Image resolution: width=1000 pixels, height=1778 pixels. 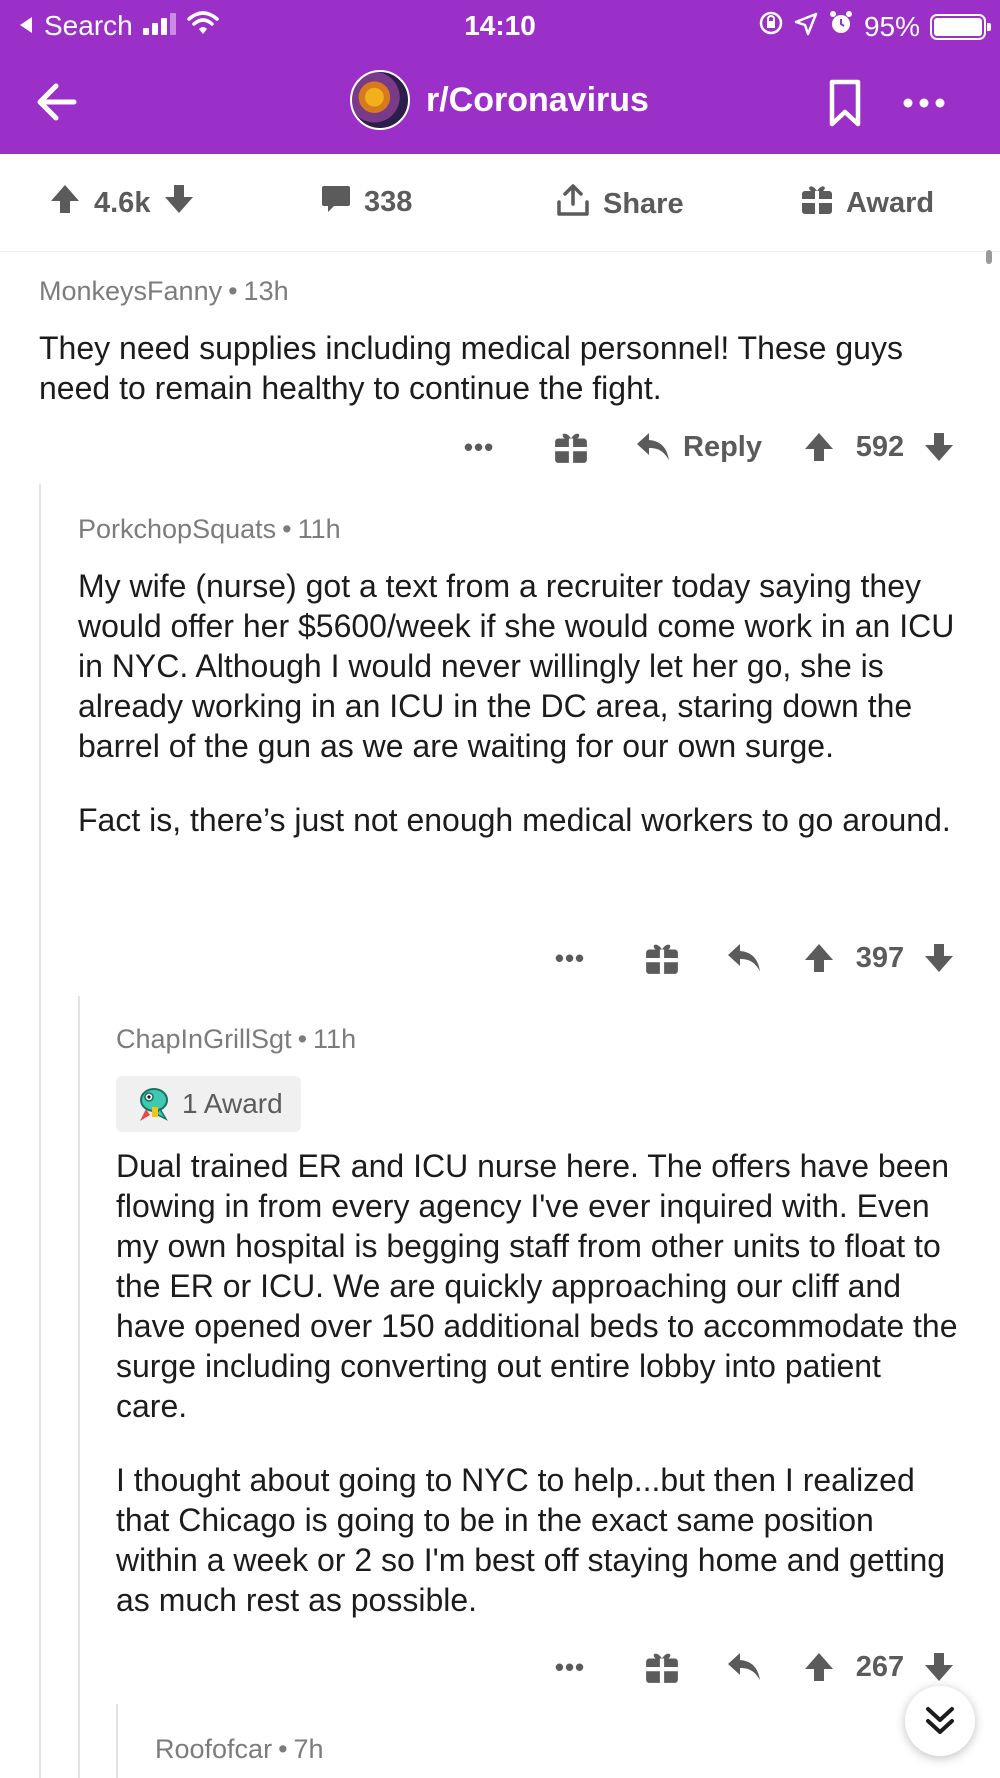 I want to click on comment-meta: MonkeysFanny • 13h, so click(x=164, y=291).